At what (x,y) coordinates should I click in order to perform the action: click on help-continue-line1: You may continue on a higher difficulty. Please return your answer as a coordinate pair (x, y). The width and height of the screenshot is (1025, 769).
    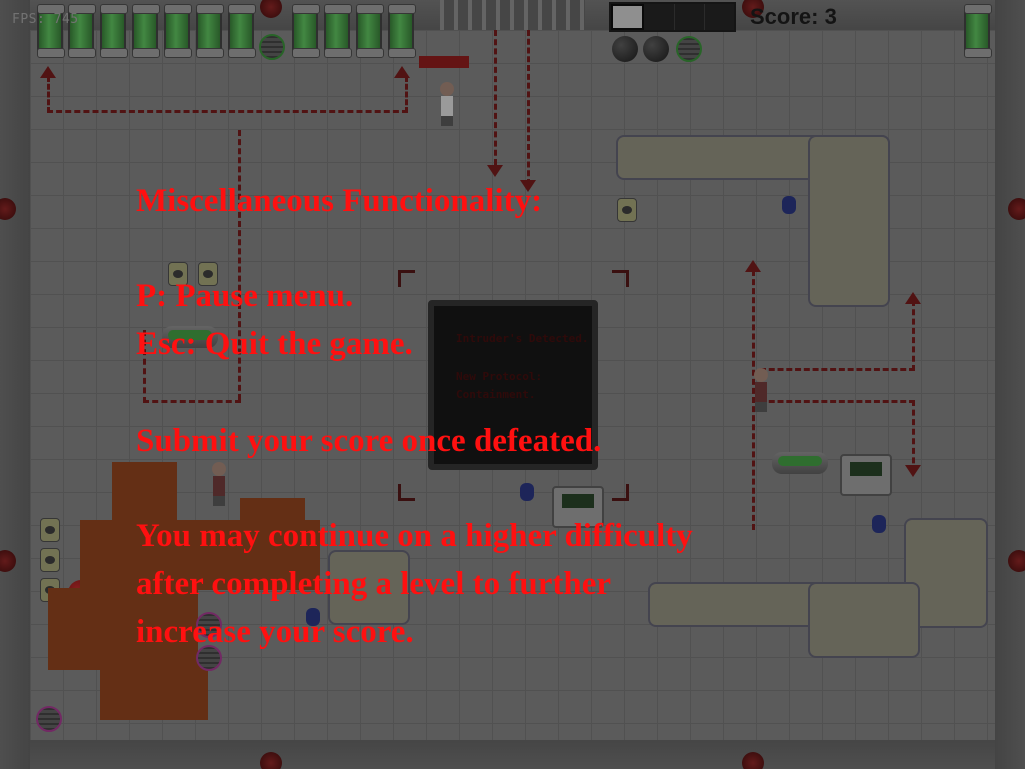
    Looking at the image, I should click on (414, 536).